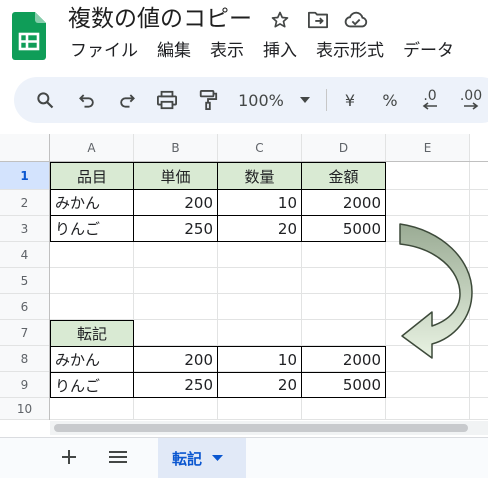  What do you see at coordinates (471, 106) in the screenshot?
I see `arrow-right-icon` at bounding box center [471, 106].